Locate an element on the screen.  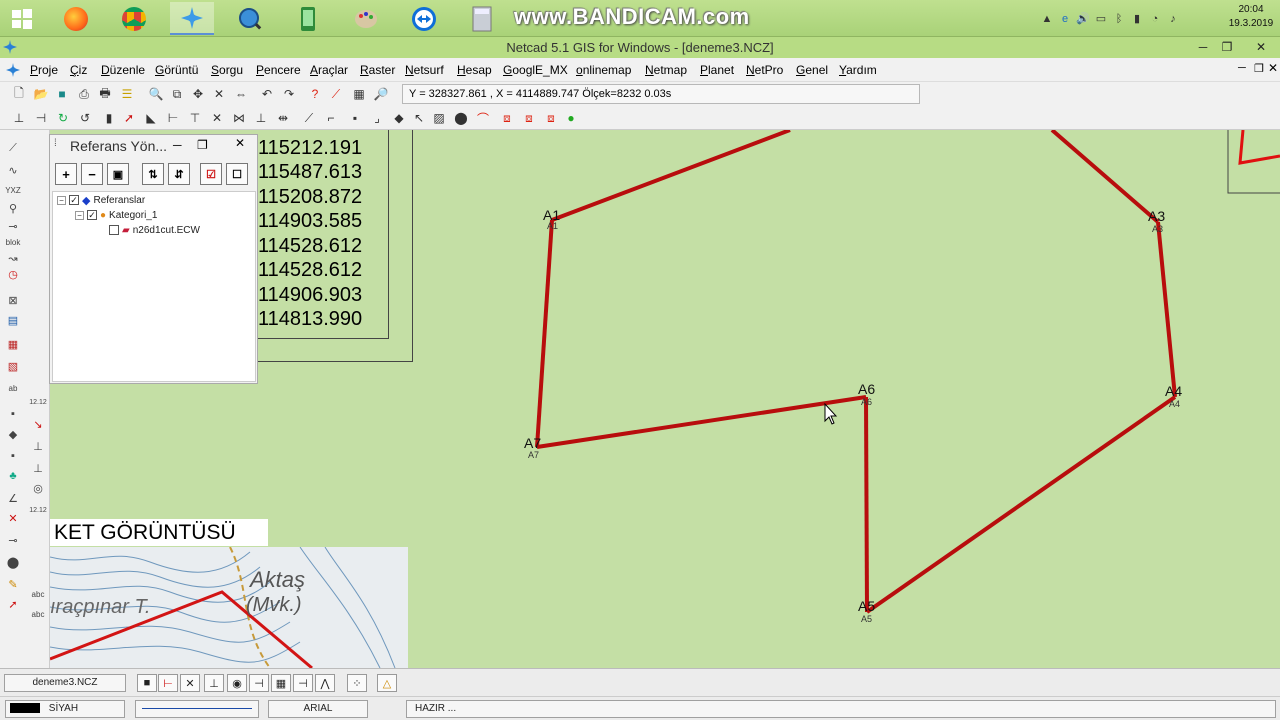
taskbar-app-firefox is located at coordinates (76, 18).